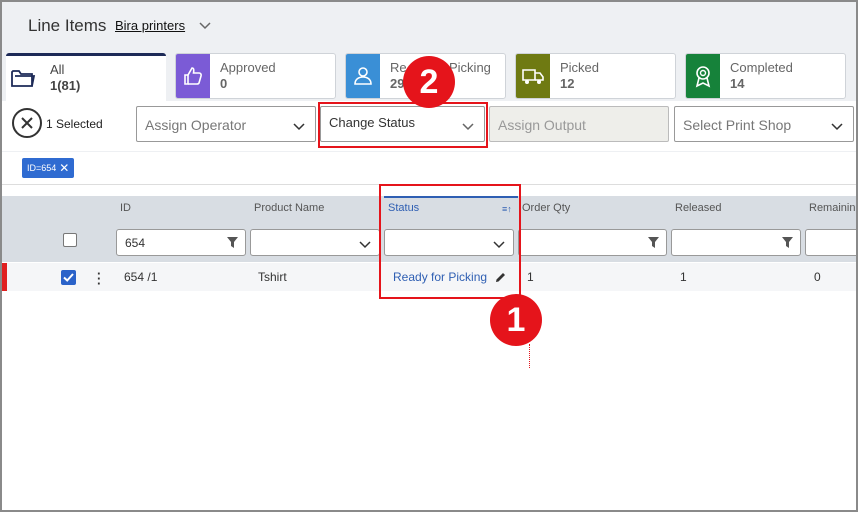  Describe the element at coordinates (193, 76) in the screenshot. I see `thumbs-up-icon` at that location.